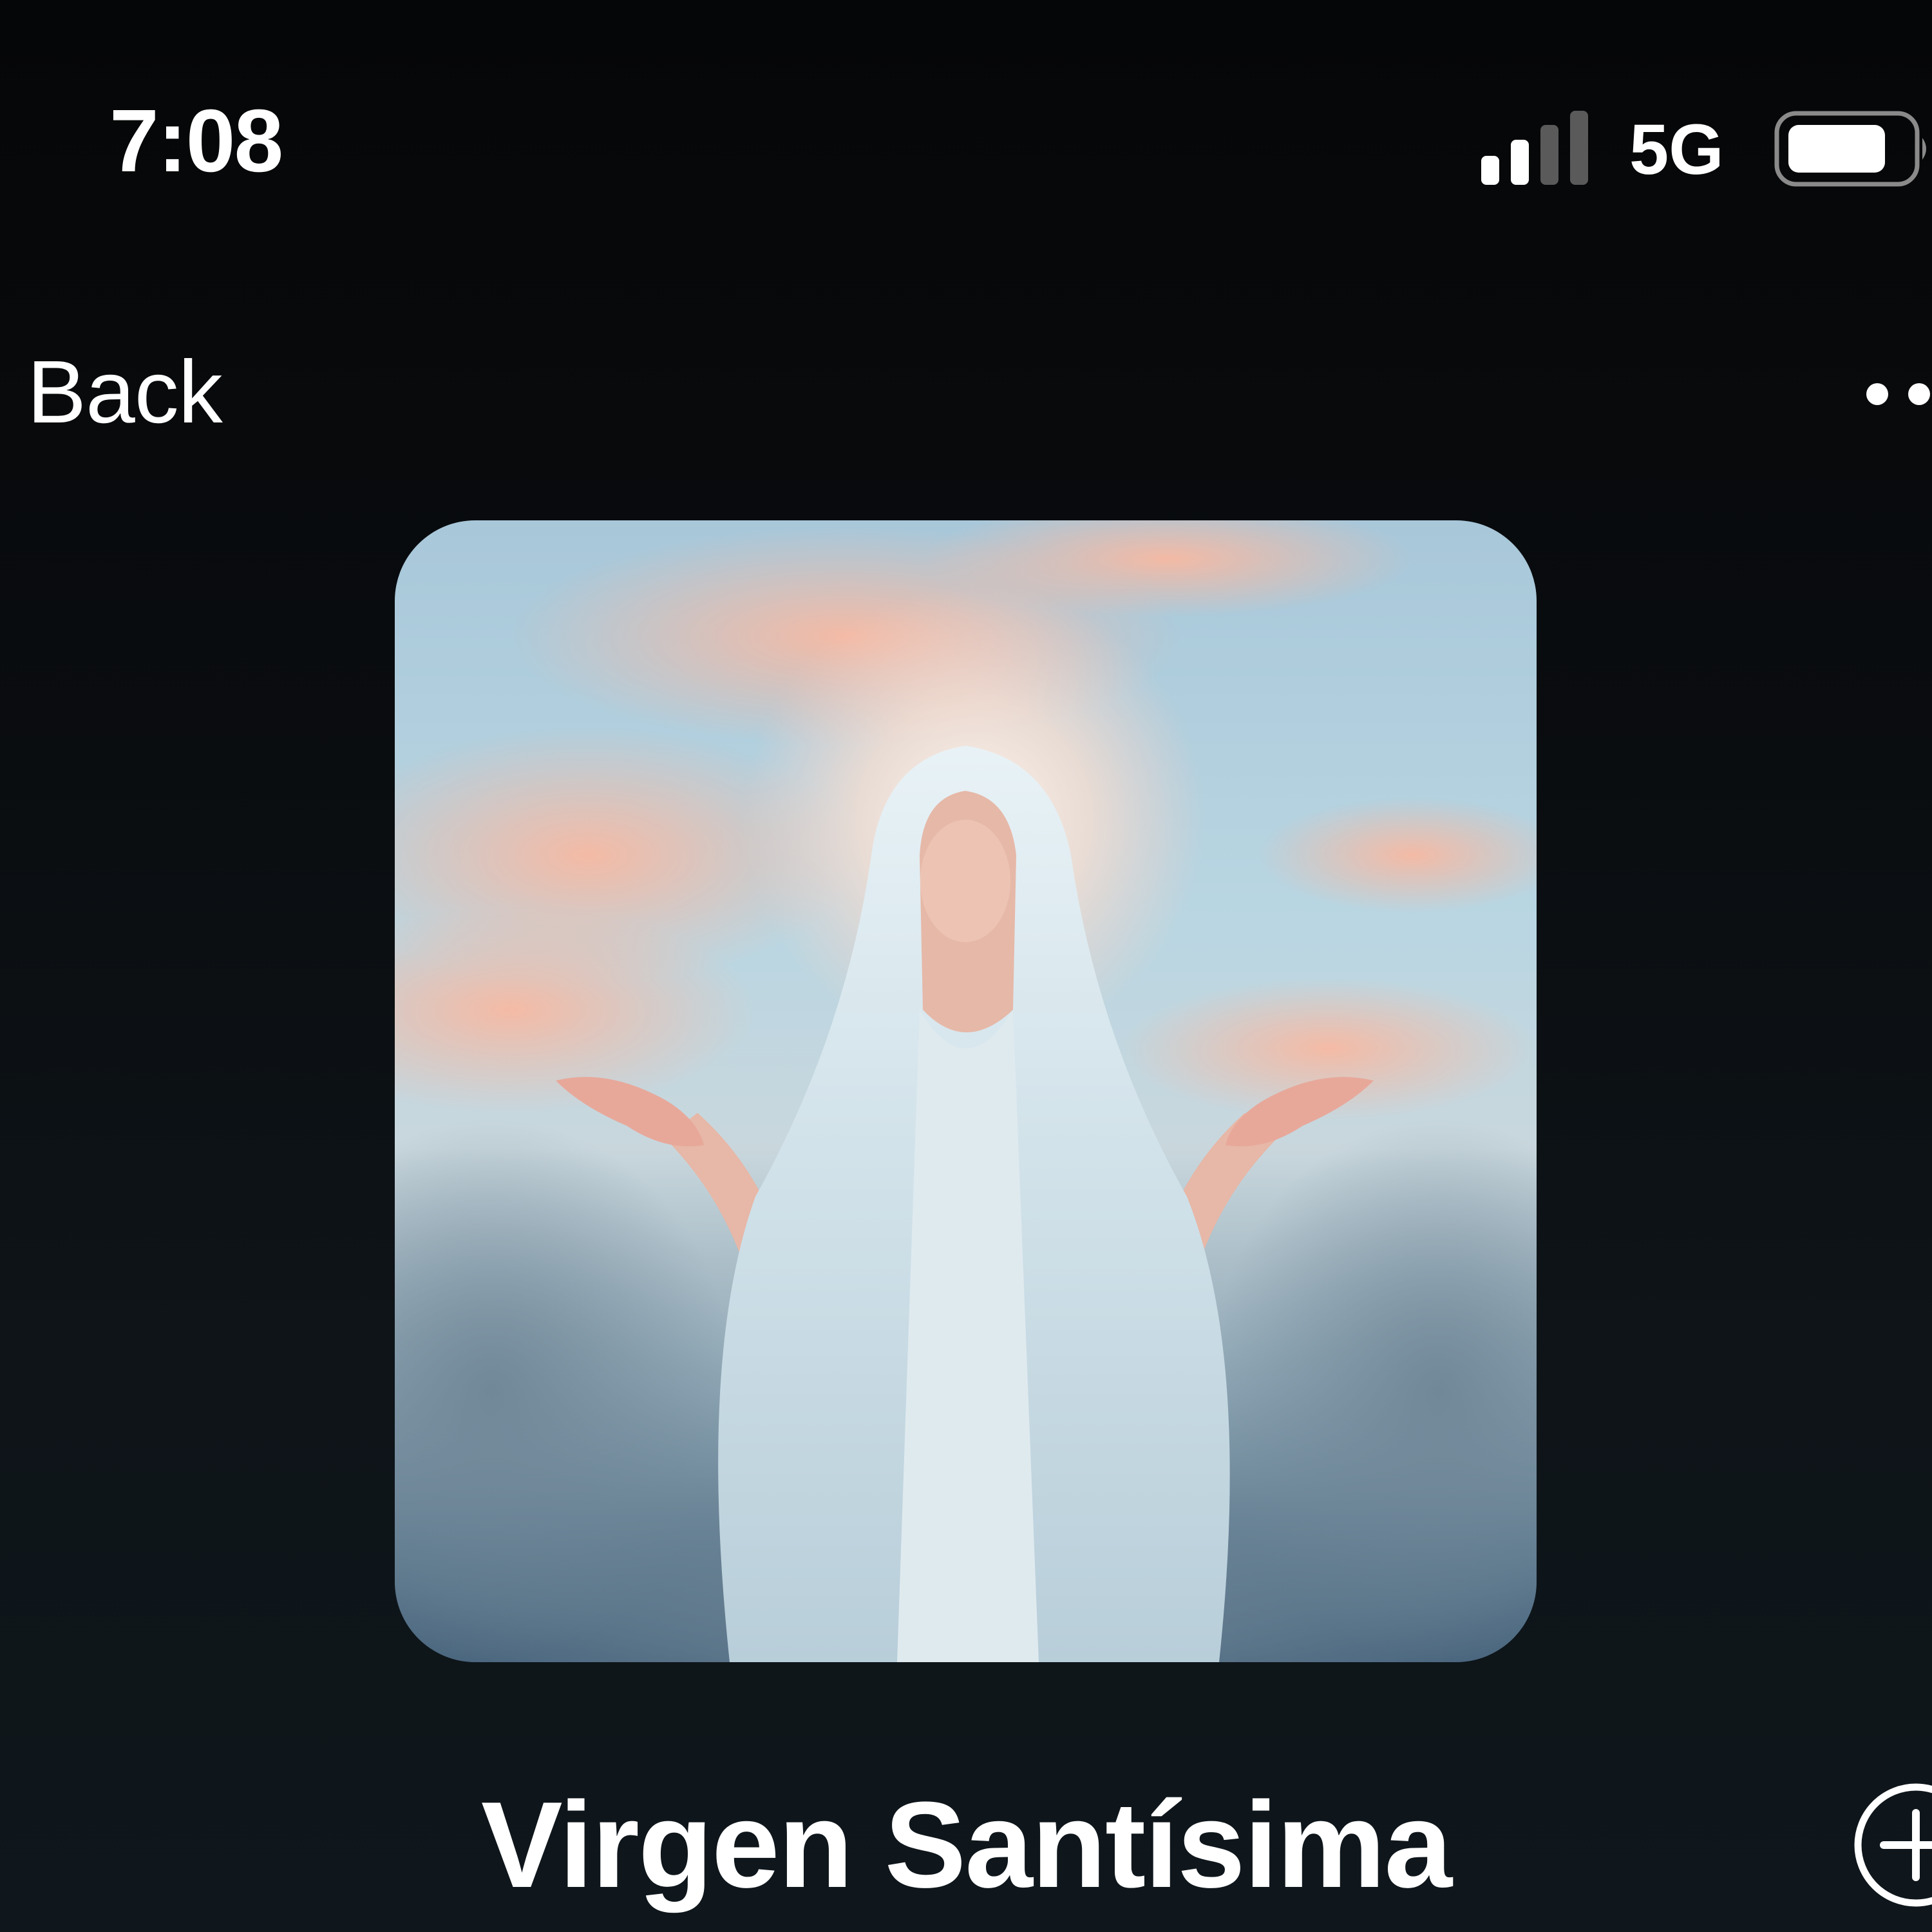 The width and height of the screenshot is (1932, 1932). Describe the element at coordinates (1850, 149) in the screenshot. I see `battery-icon` at that location.